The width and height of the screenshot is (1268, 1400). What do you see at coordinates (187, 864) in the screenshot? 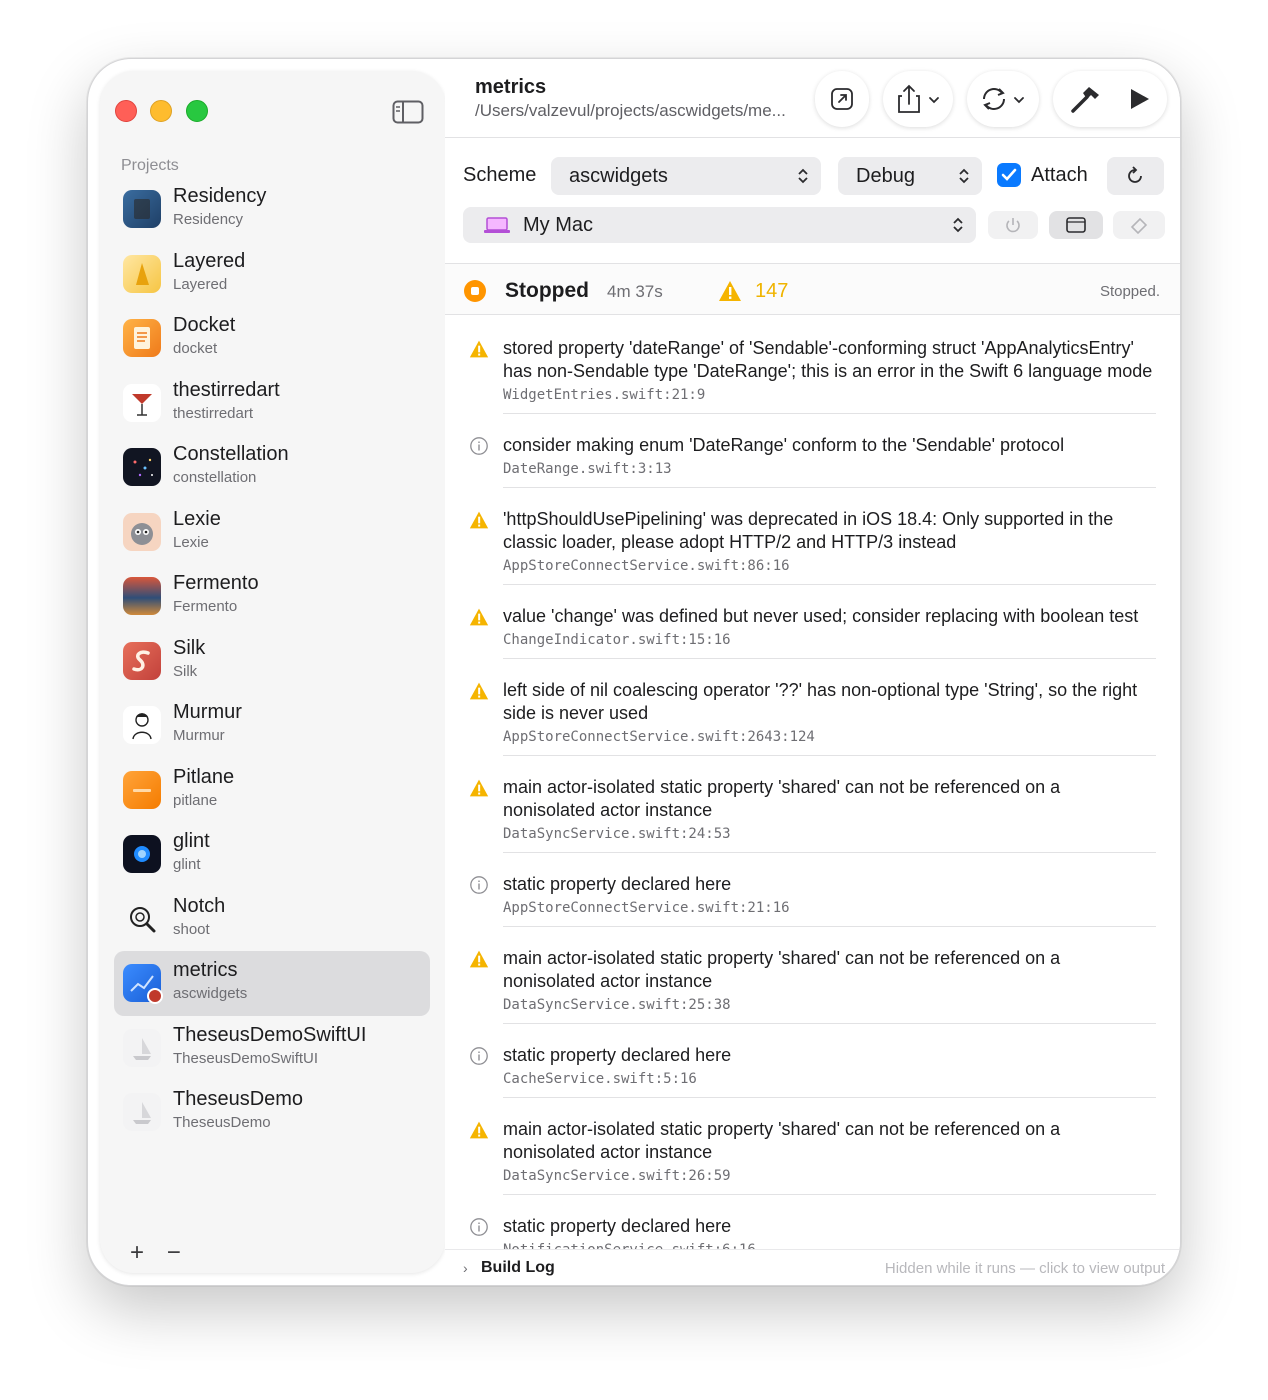
I see `project-scheme: glint` at bounding box center [187, 864].